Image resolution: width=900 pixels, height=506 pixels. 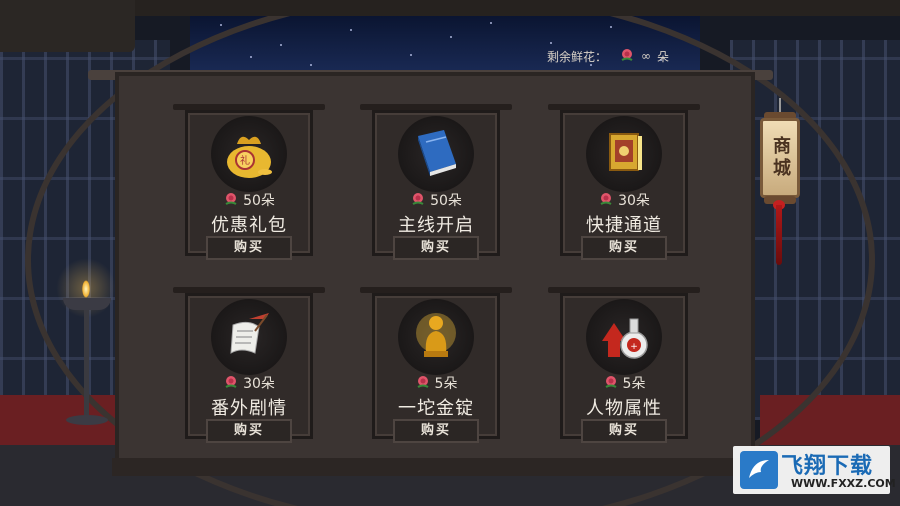 I want to click on item-name: 主线开启, so click(x=436, y=225).